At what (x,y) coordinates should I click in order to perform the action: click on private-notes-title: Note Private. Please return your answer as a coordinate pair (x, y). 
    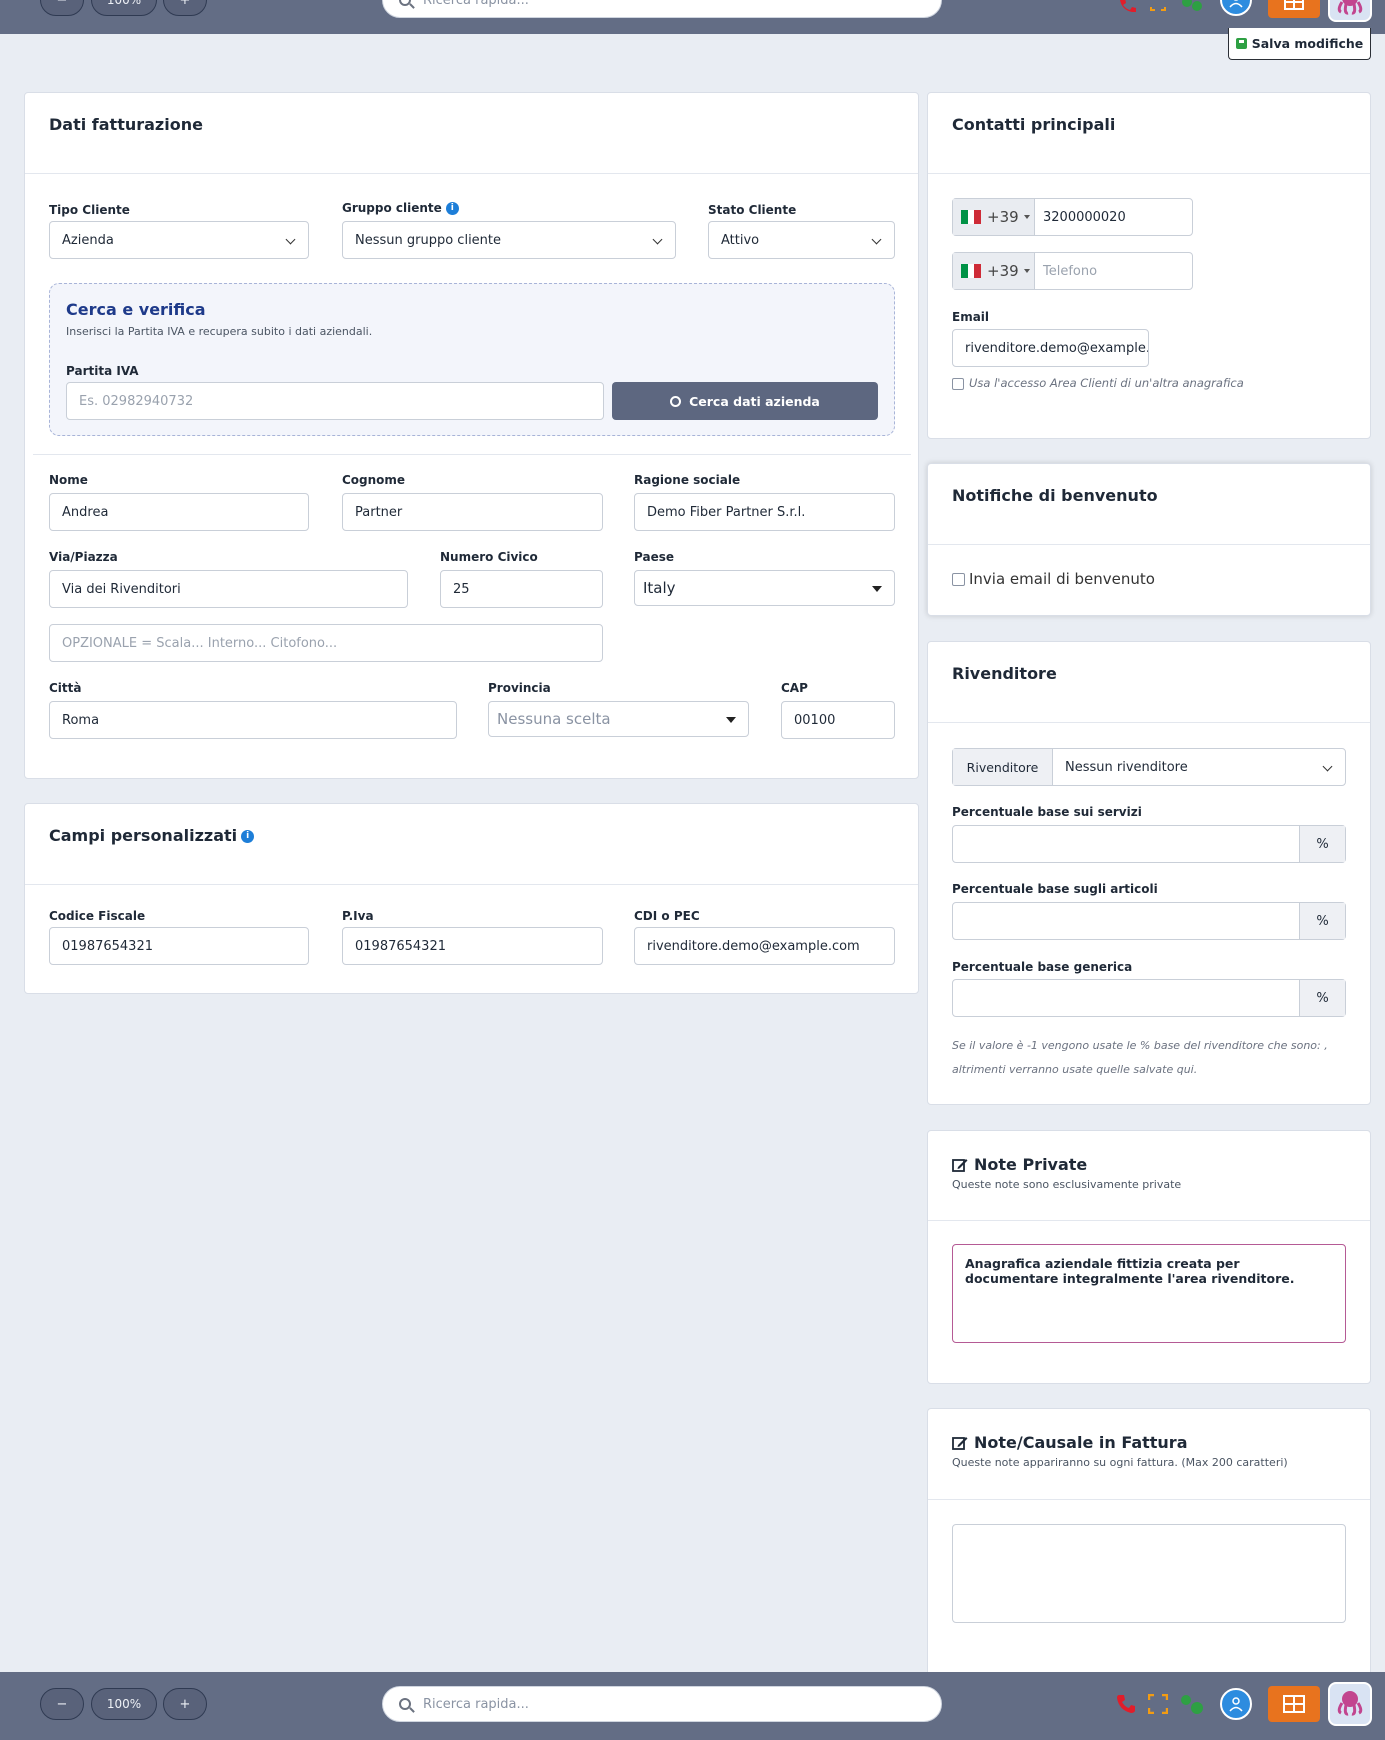
    Looking at the image, I should click on (1019, 1164).